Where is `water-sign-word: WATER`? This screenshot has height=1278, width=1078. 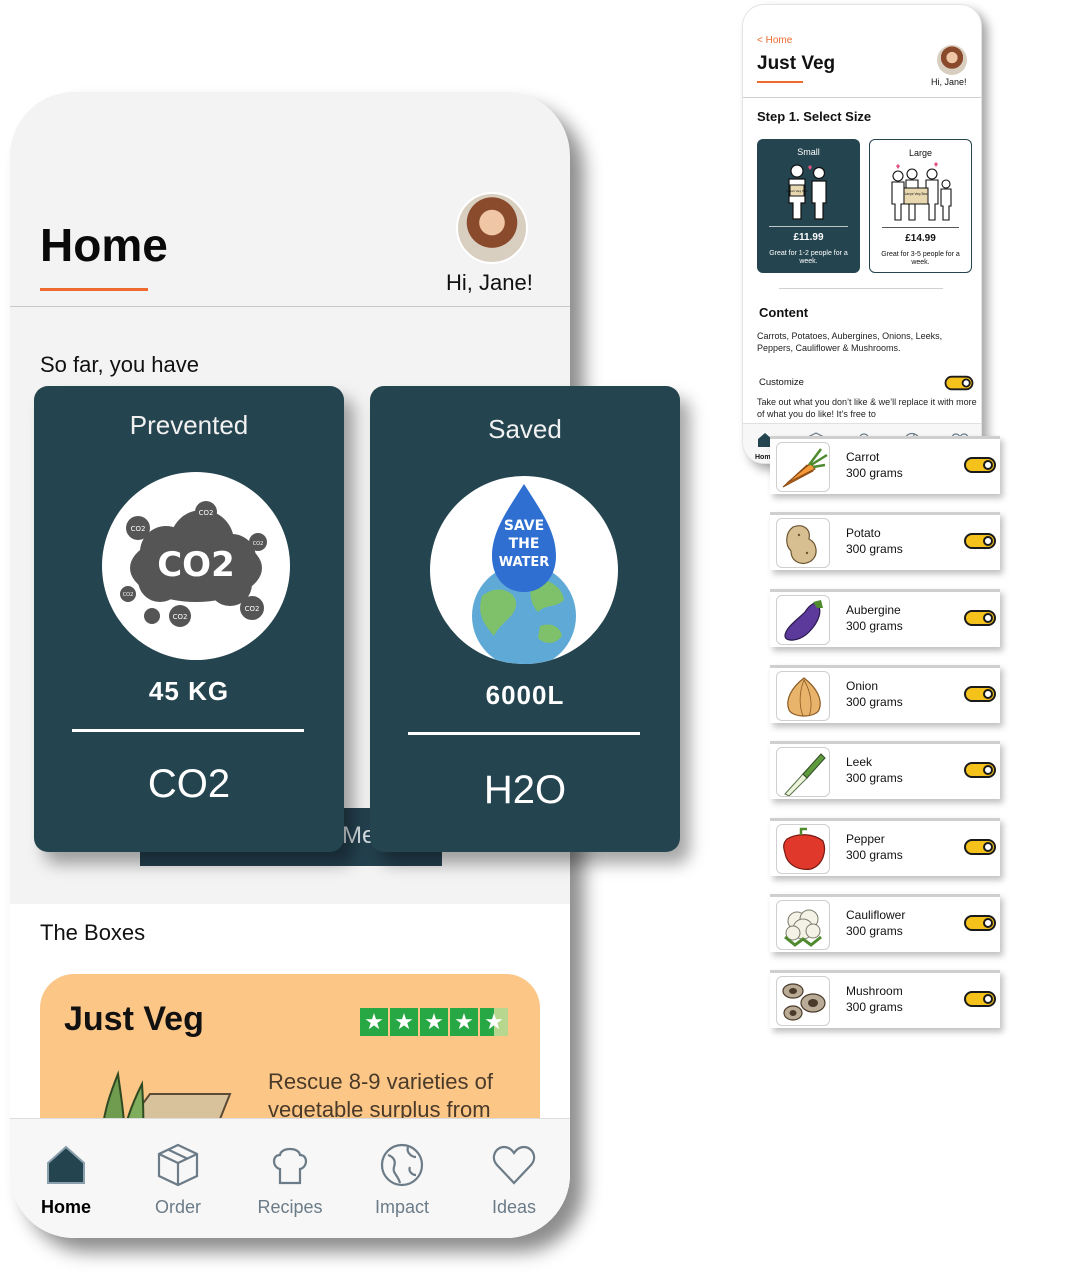 water-sign-word: WATER is located at coordinates (524, 562).